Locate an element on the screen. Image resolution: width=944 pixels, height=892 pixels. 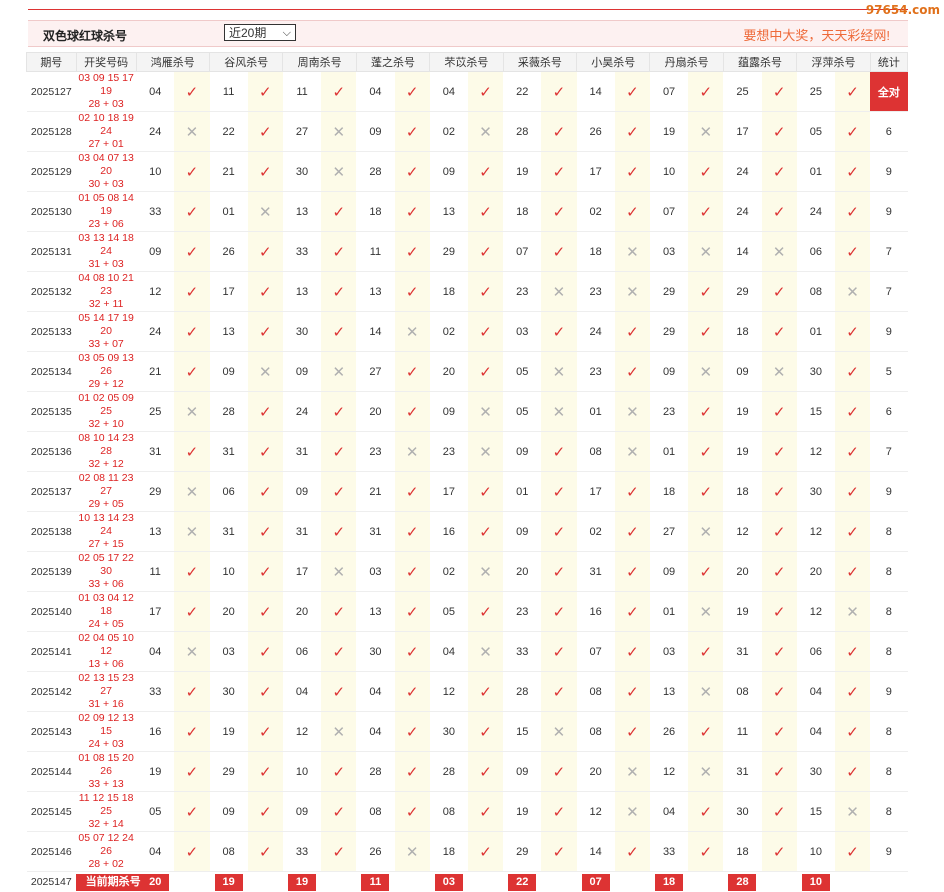
kill-number-cell: 26 is located at coordinates (596, 132).